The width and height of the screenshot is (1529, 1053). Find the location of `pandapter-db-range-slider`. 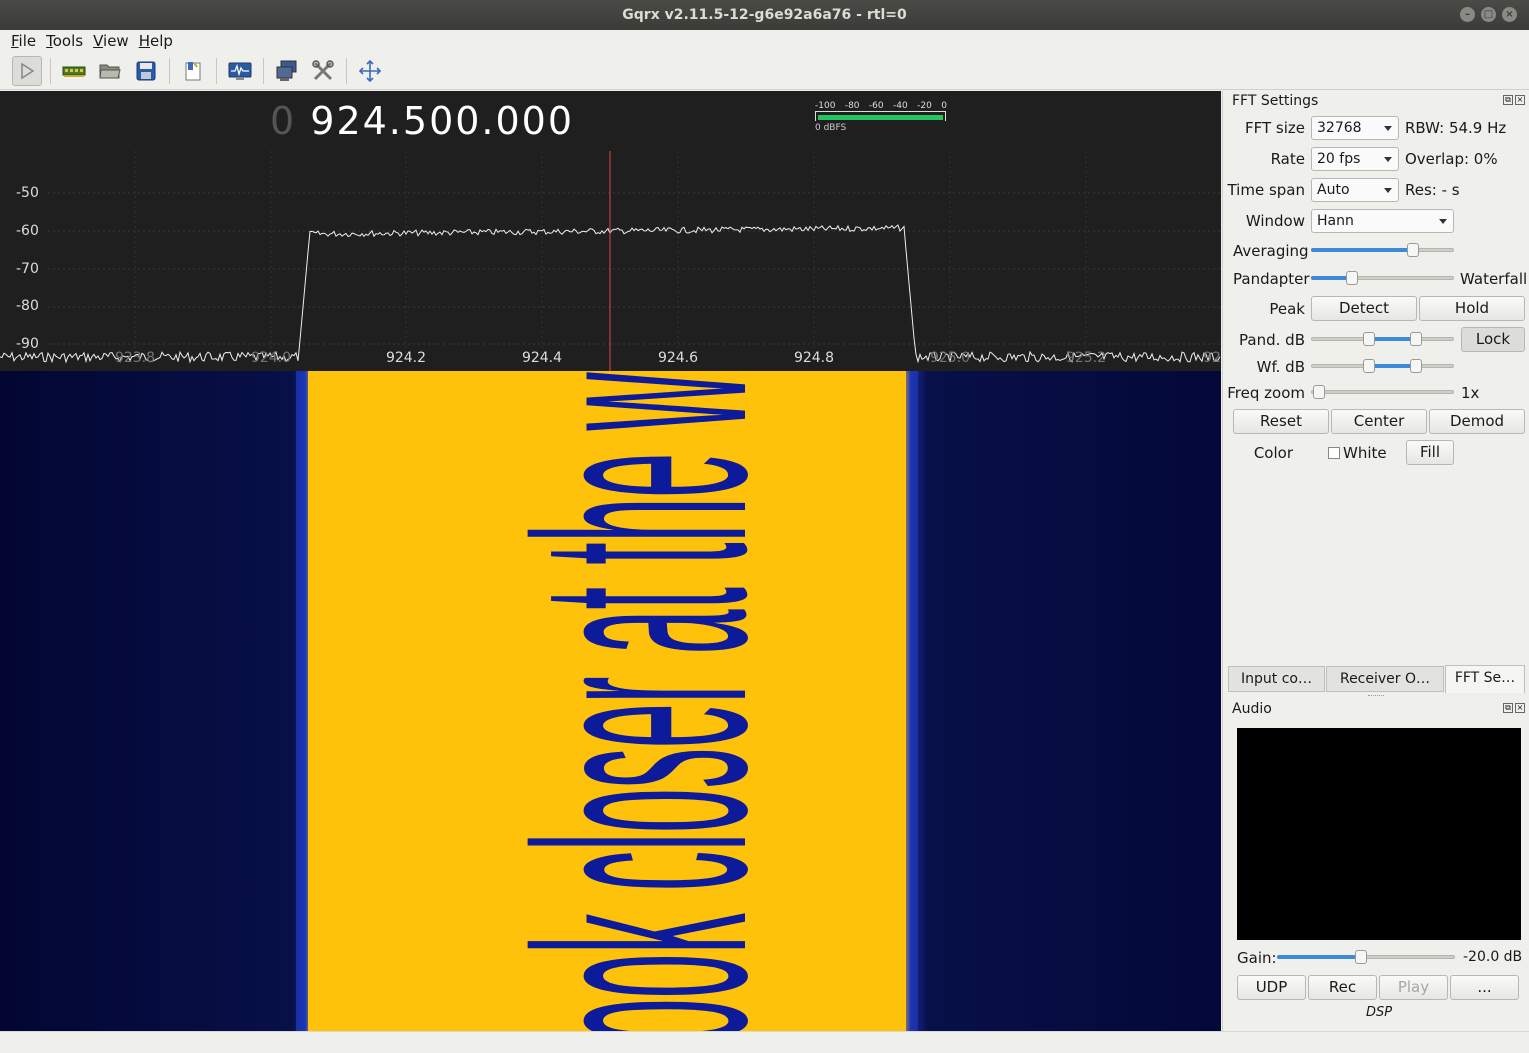

pandapter-db-range-slider is located at coordinates (1382, 339).